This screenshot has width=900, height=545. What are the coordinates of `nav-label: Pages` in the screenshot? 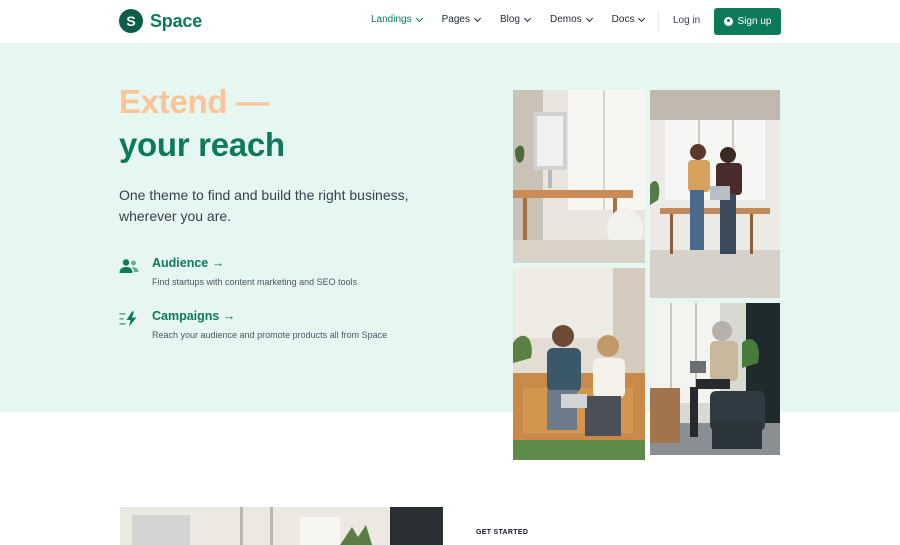 It's located at (455, 19).